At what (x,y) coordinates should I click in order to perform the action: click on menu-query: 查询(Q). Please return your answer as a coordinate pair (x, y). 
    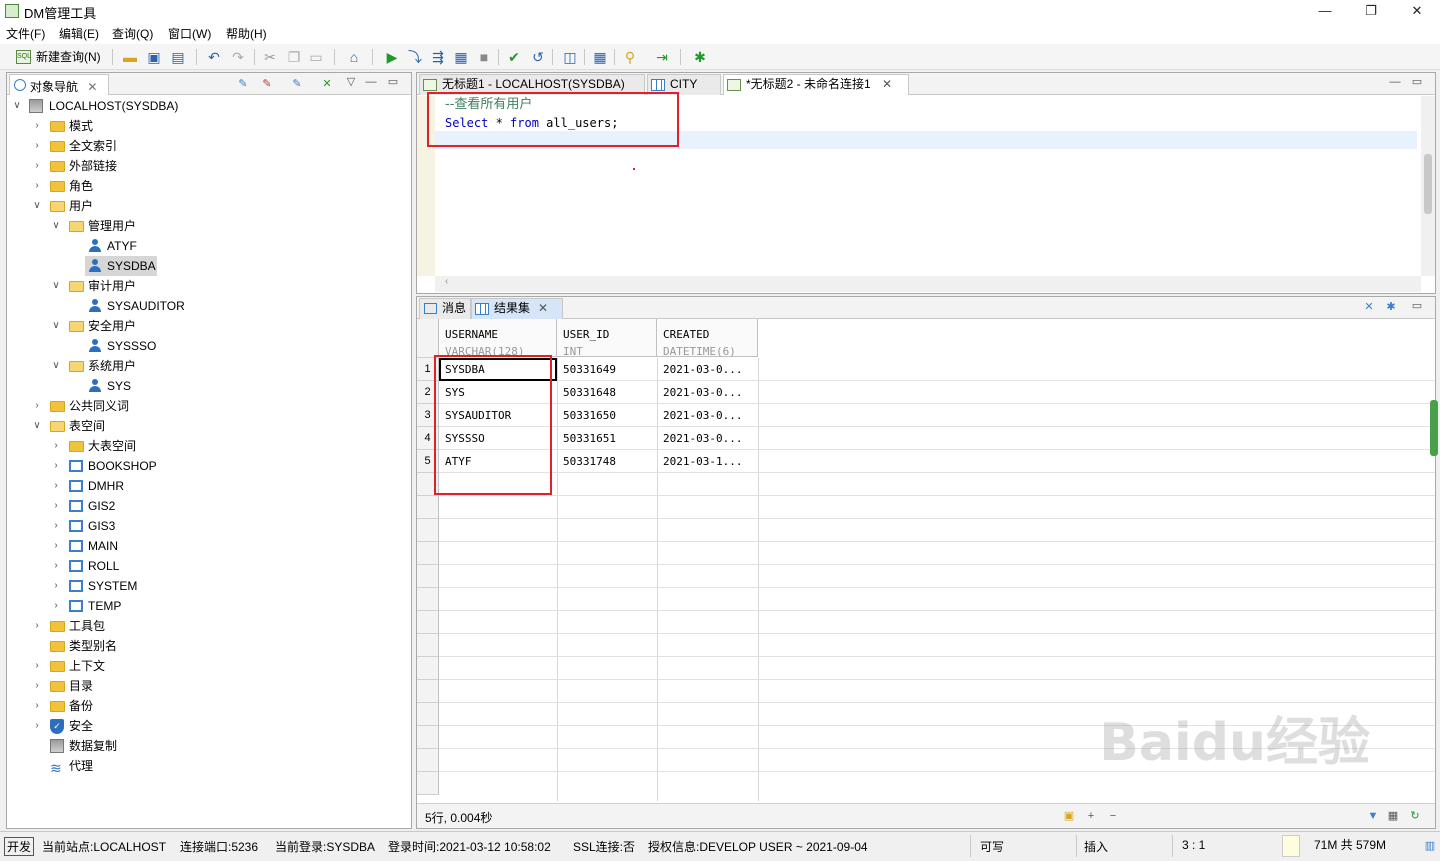
    Looking at the image, I should click on (132, 33).